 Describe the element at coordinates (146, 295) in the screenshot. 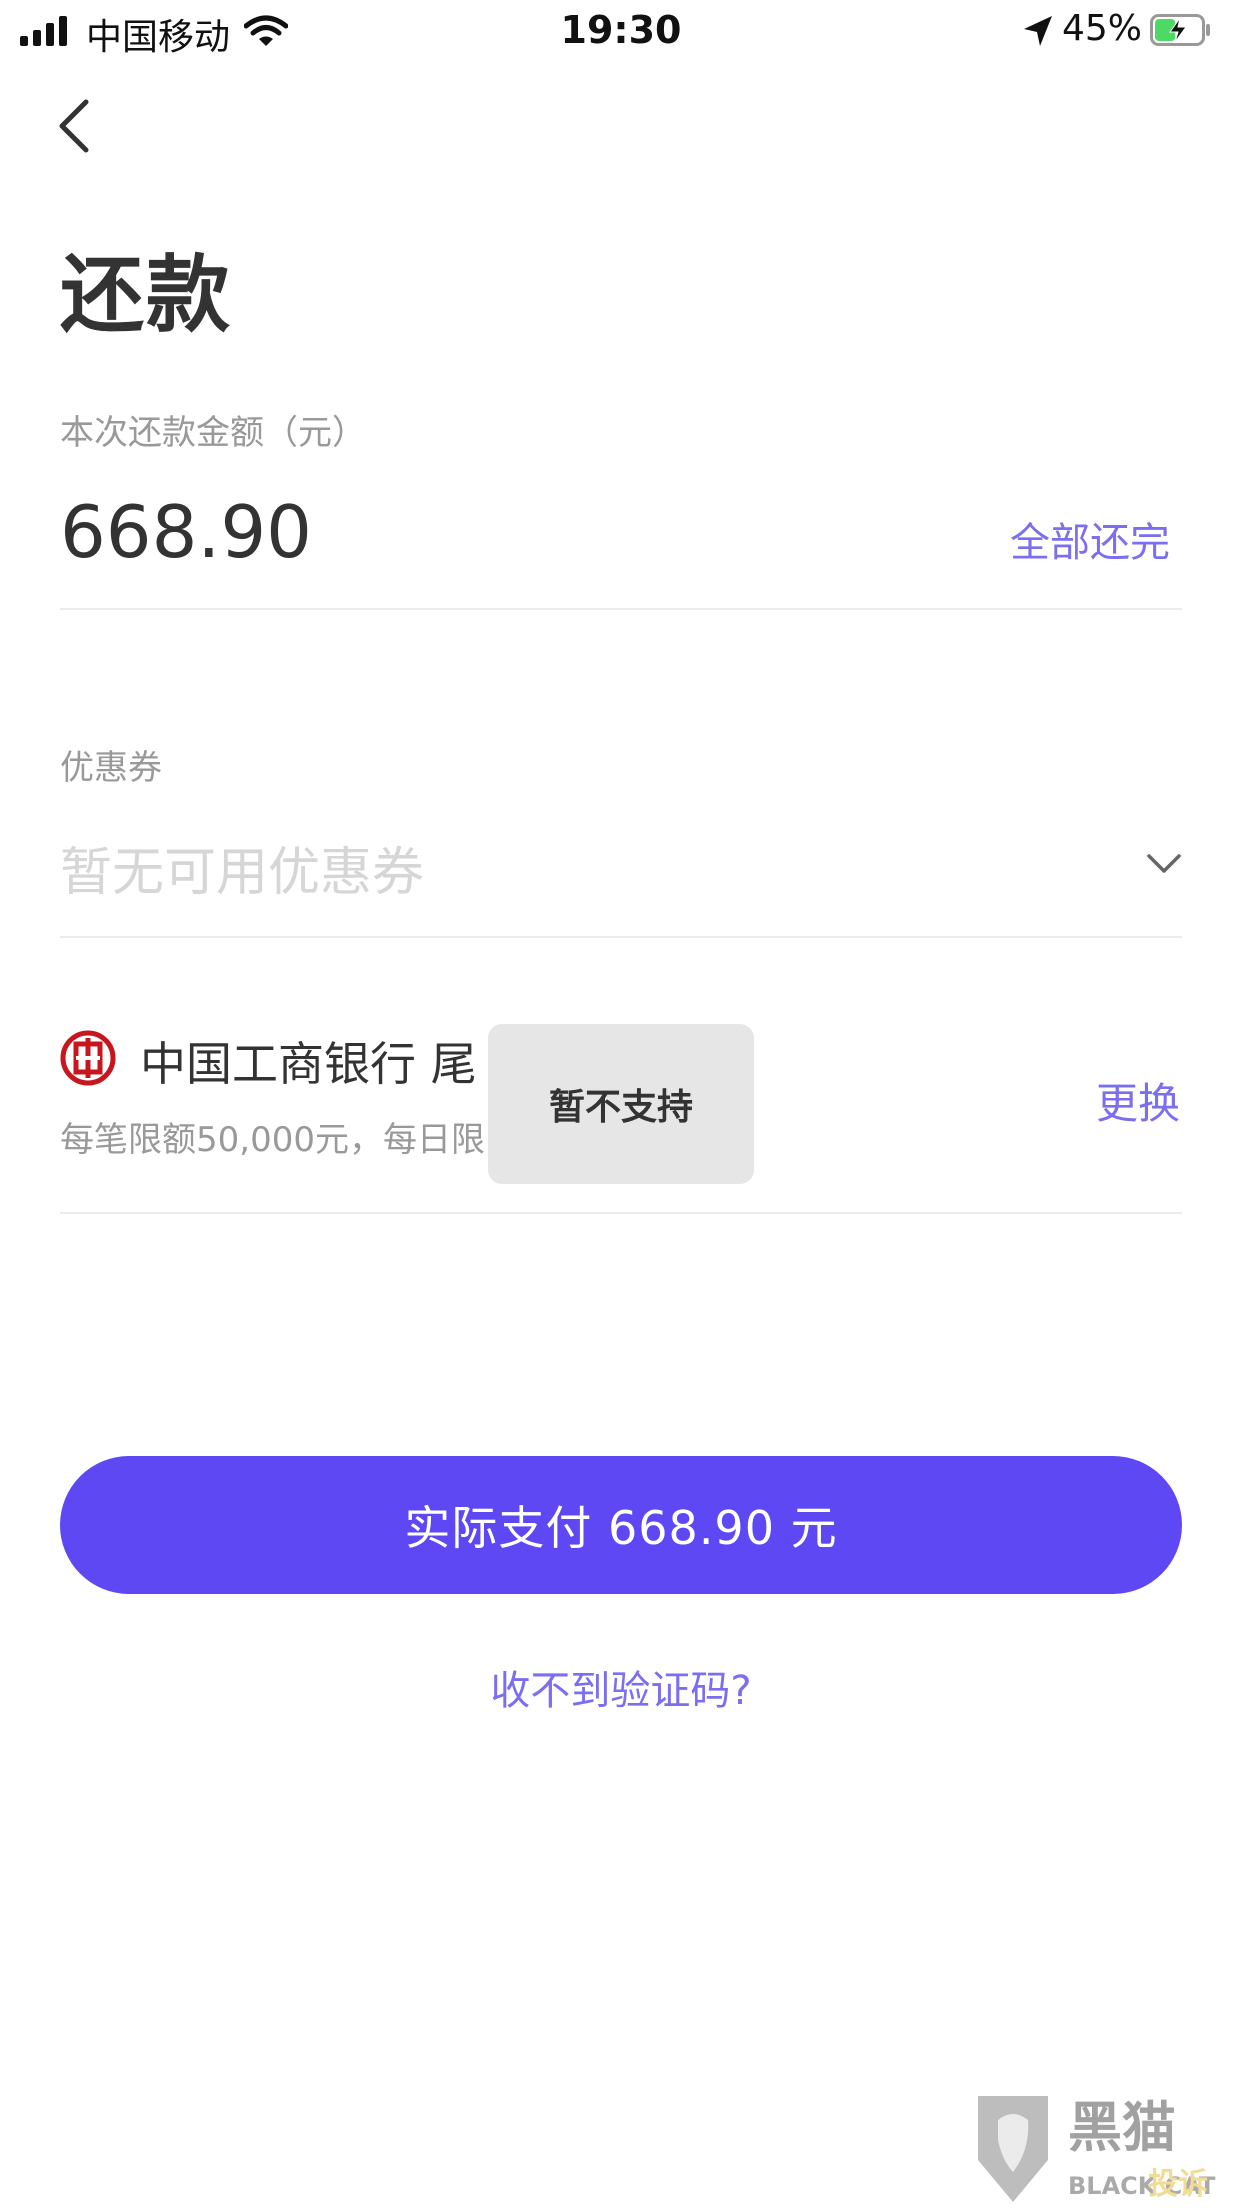

I see `page-title: 还款` at that location.